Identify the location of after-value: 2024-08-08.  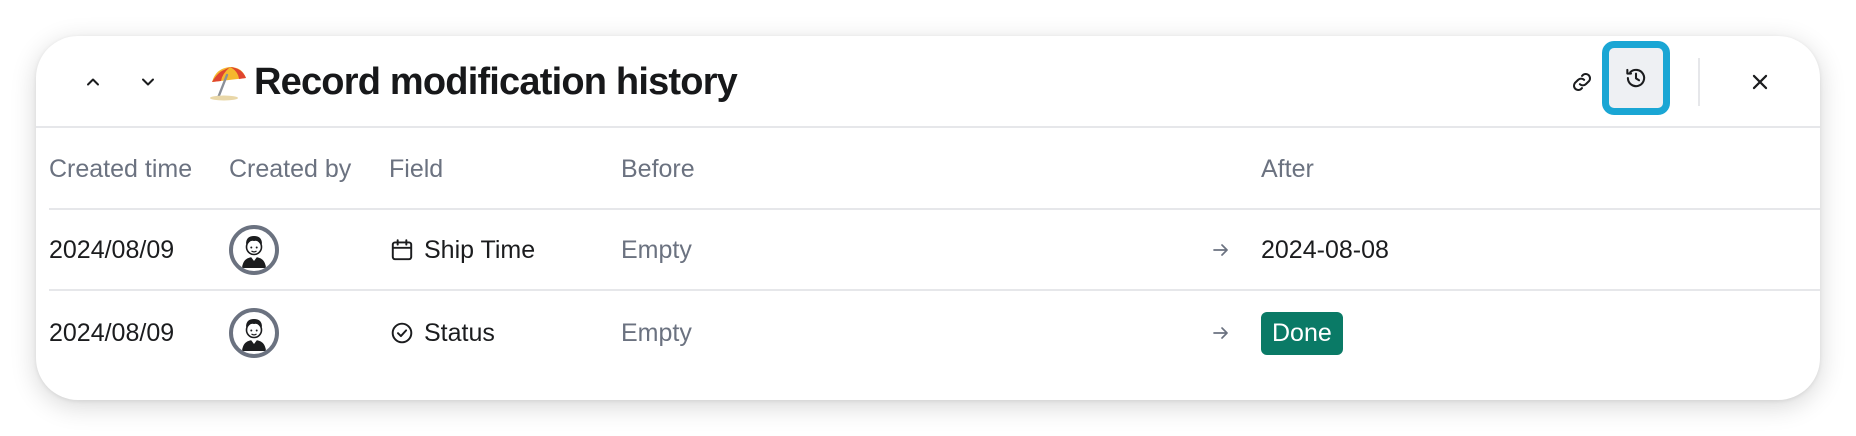
(1325, 249).